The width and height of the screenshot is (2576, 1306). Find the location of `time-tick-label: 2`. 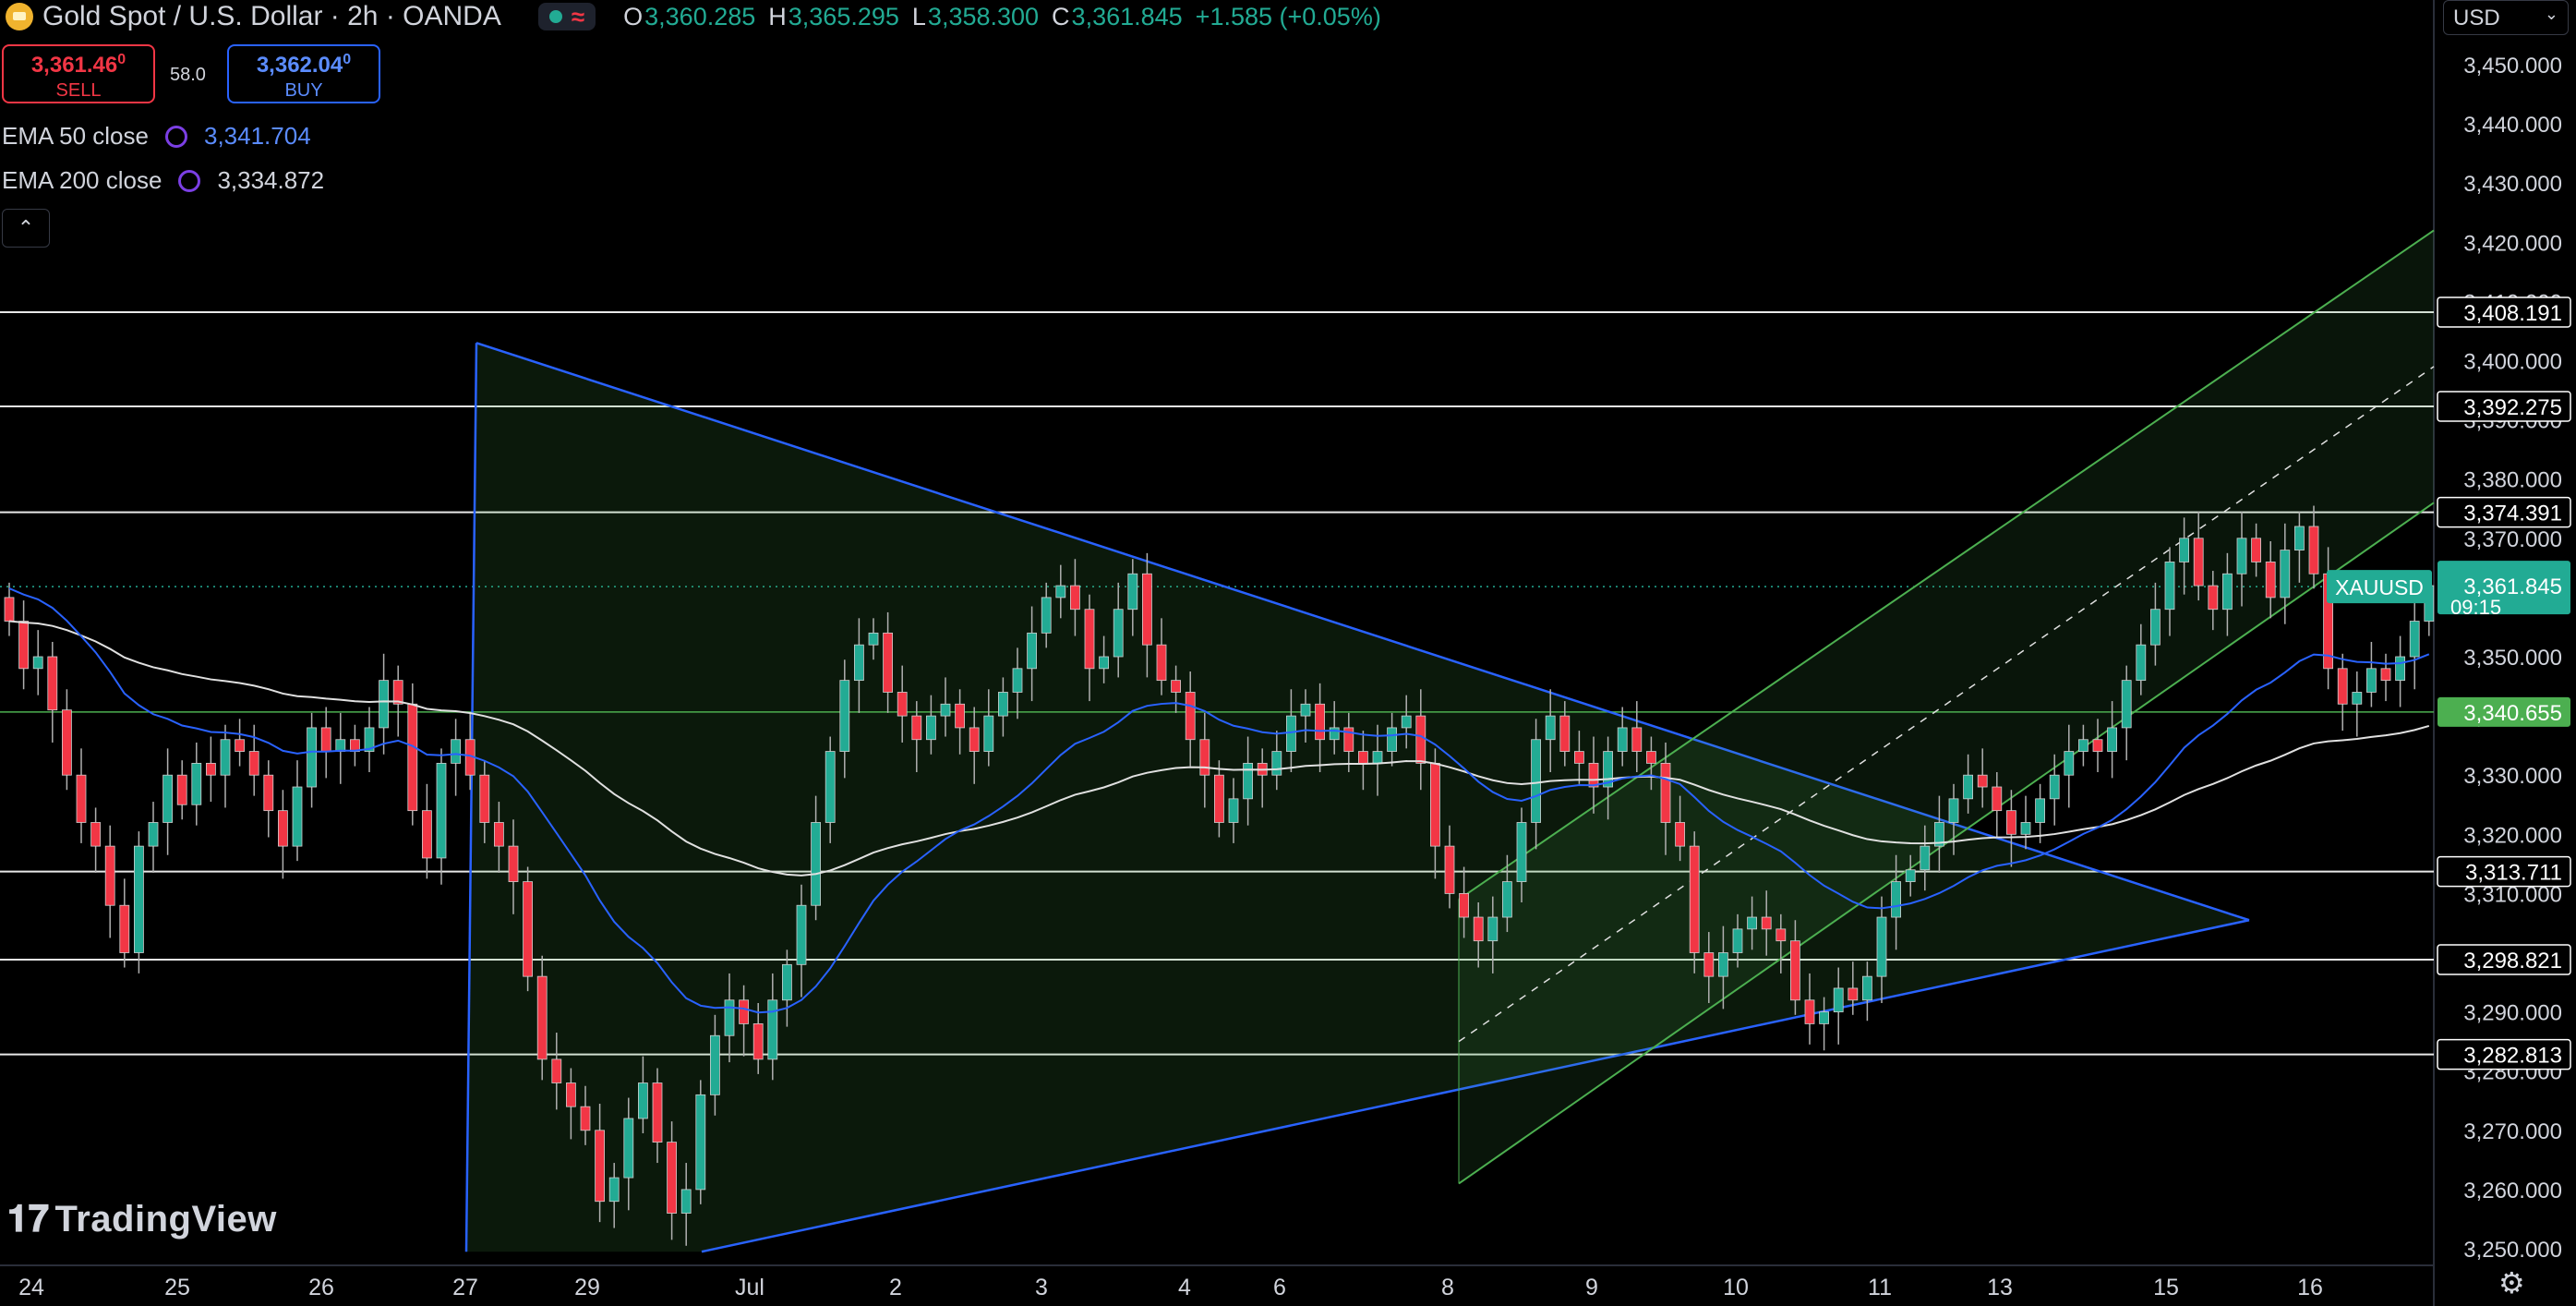

time-tick-label: 2 is located at coordinates (895, 1287).